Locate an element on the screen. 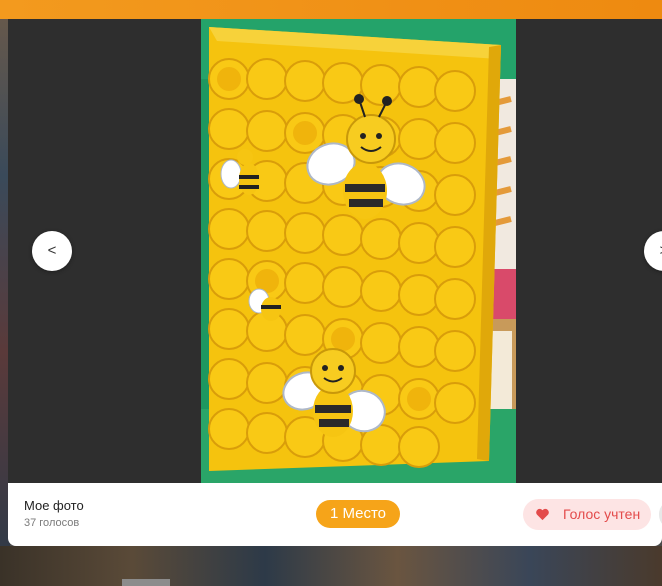 This screenshot has width=662, height=586. photo-info-bar: Мое фото 37 голосов 1 Место Голос учтен is located at coordinates (335, 514).